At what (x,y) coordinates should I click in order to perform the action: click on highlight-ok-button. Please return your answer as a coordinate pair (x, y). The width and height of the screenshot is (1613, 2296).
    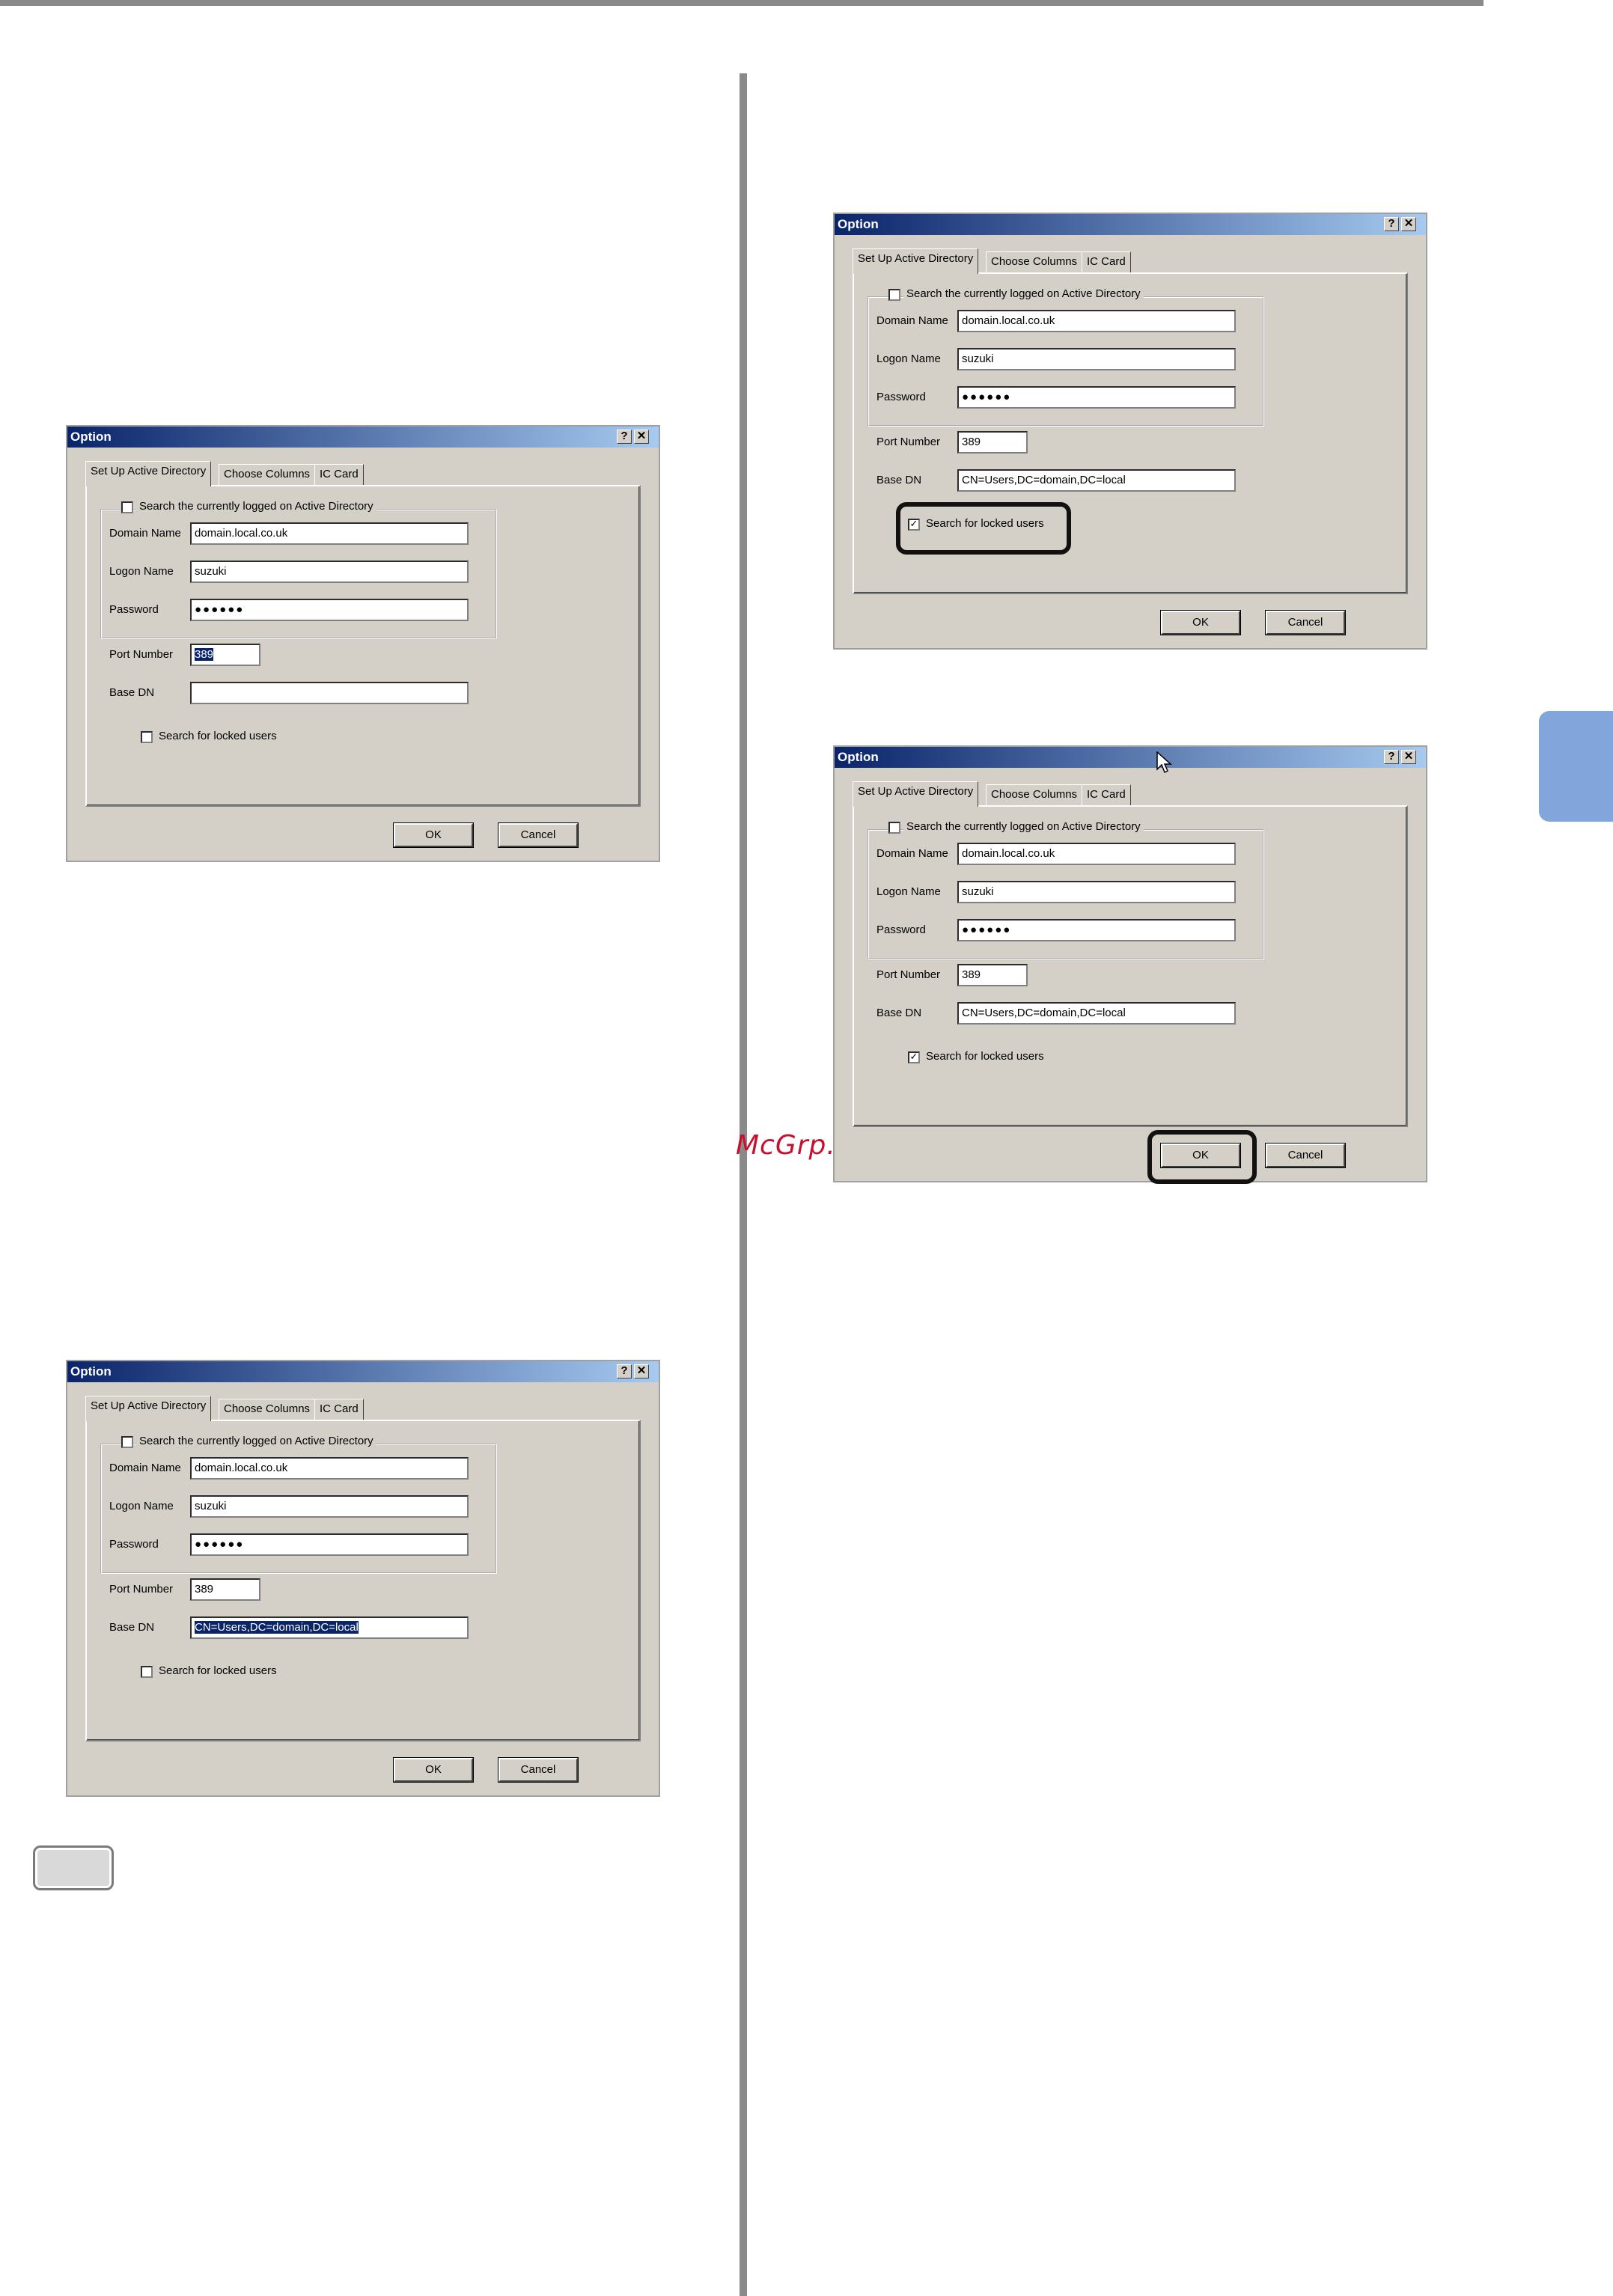
    Looking at the image, I should click on (1202, 1157).